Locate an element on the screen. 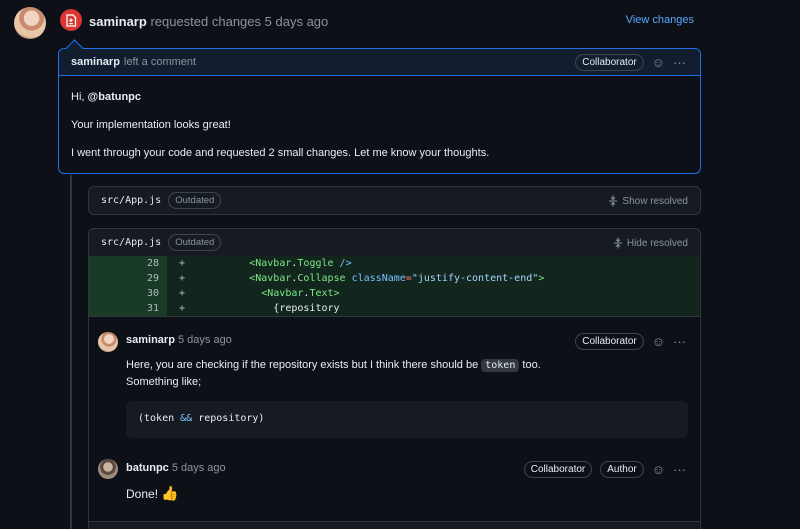 The height and width of the screenshot is (529, 800). review-action: requested changes is located at coordinates (206, 21).